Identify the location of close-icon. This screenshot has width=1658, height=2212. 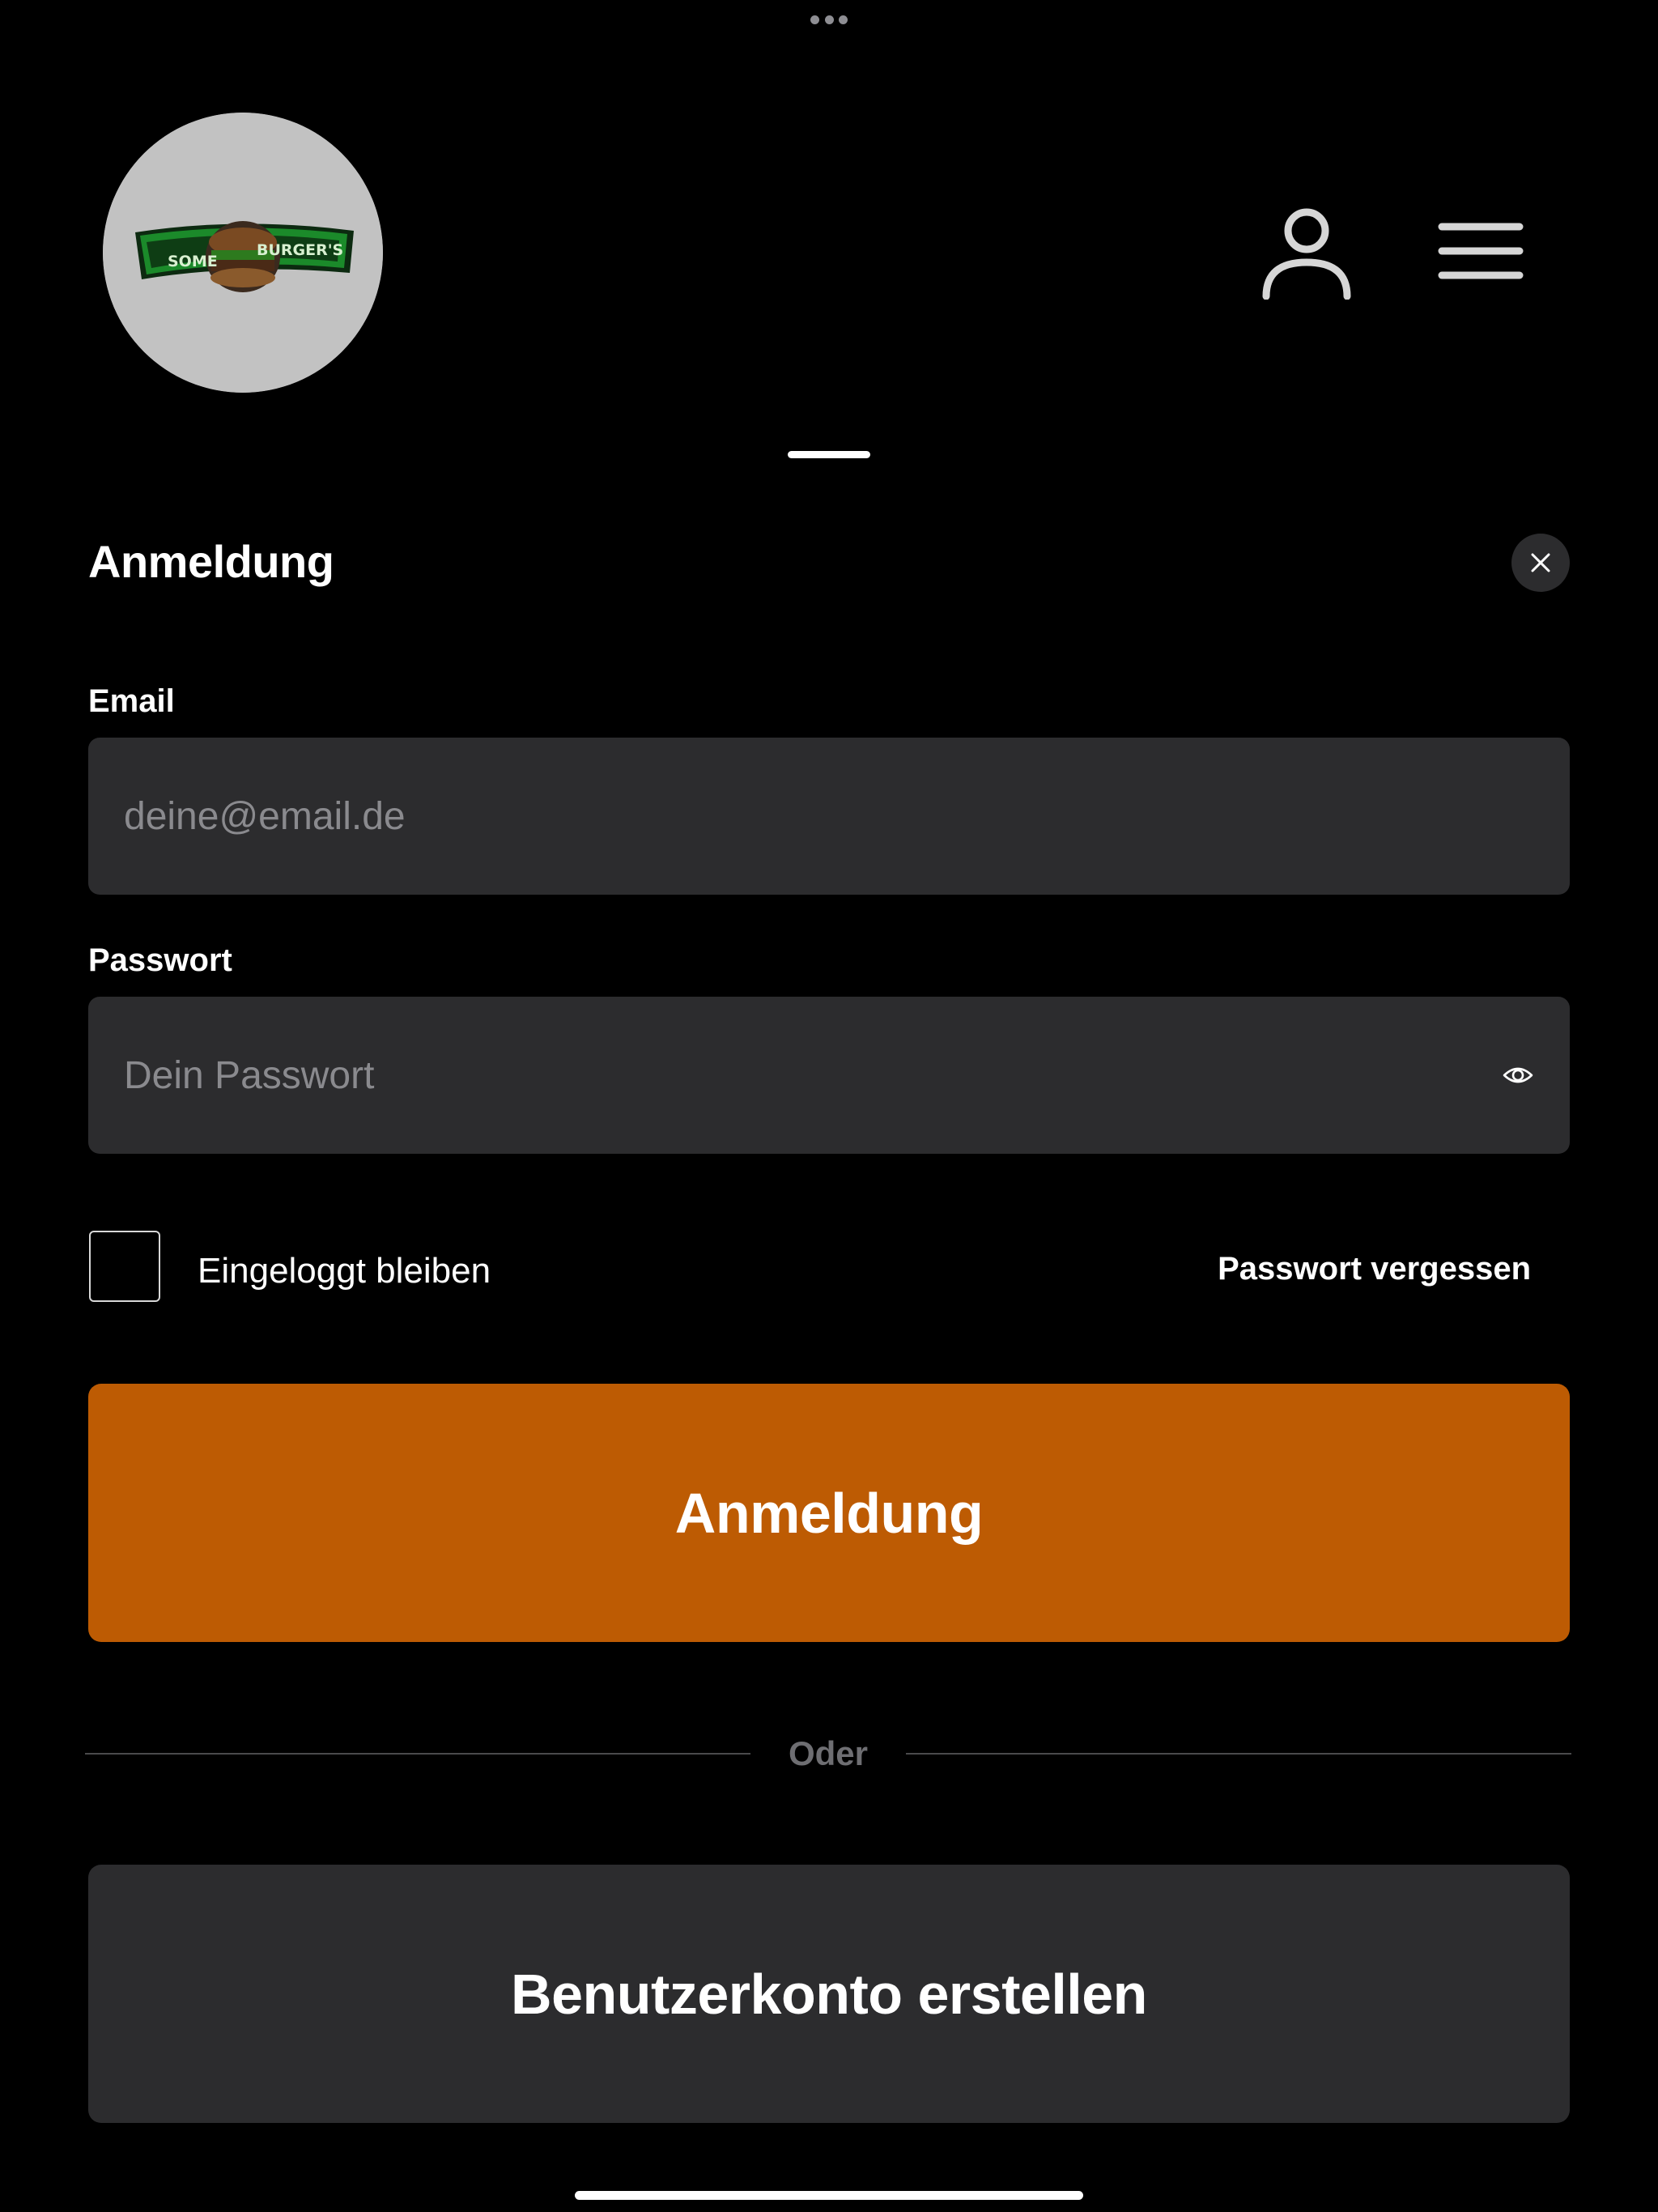
(1540, 563).